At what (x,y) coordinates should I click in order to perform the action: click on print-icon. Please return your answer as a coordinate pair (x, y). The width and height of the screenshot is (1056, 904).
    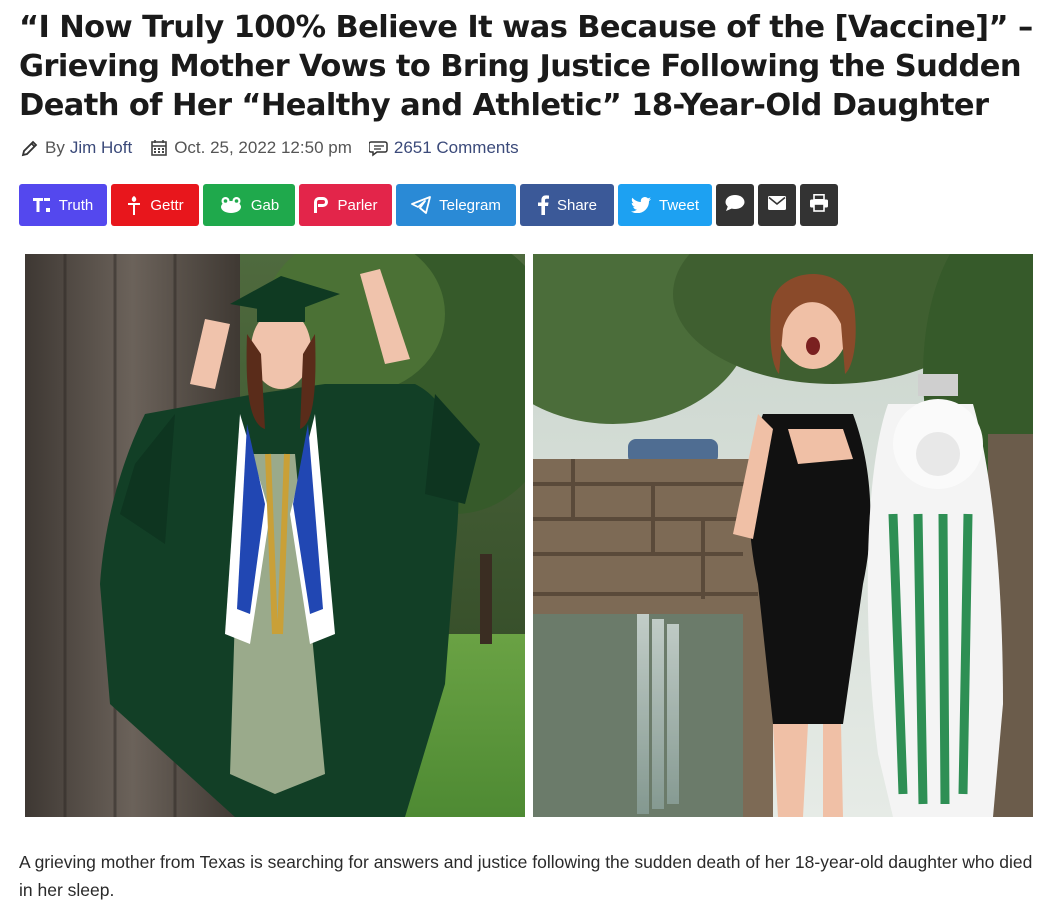
    Looking at the image, I should click on (819, 205).